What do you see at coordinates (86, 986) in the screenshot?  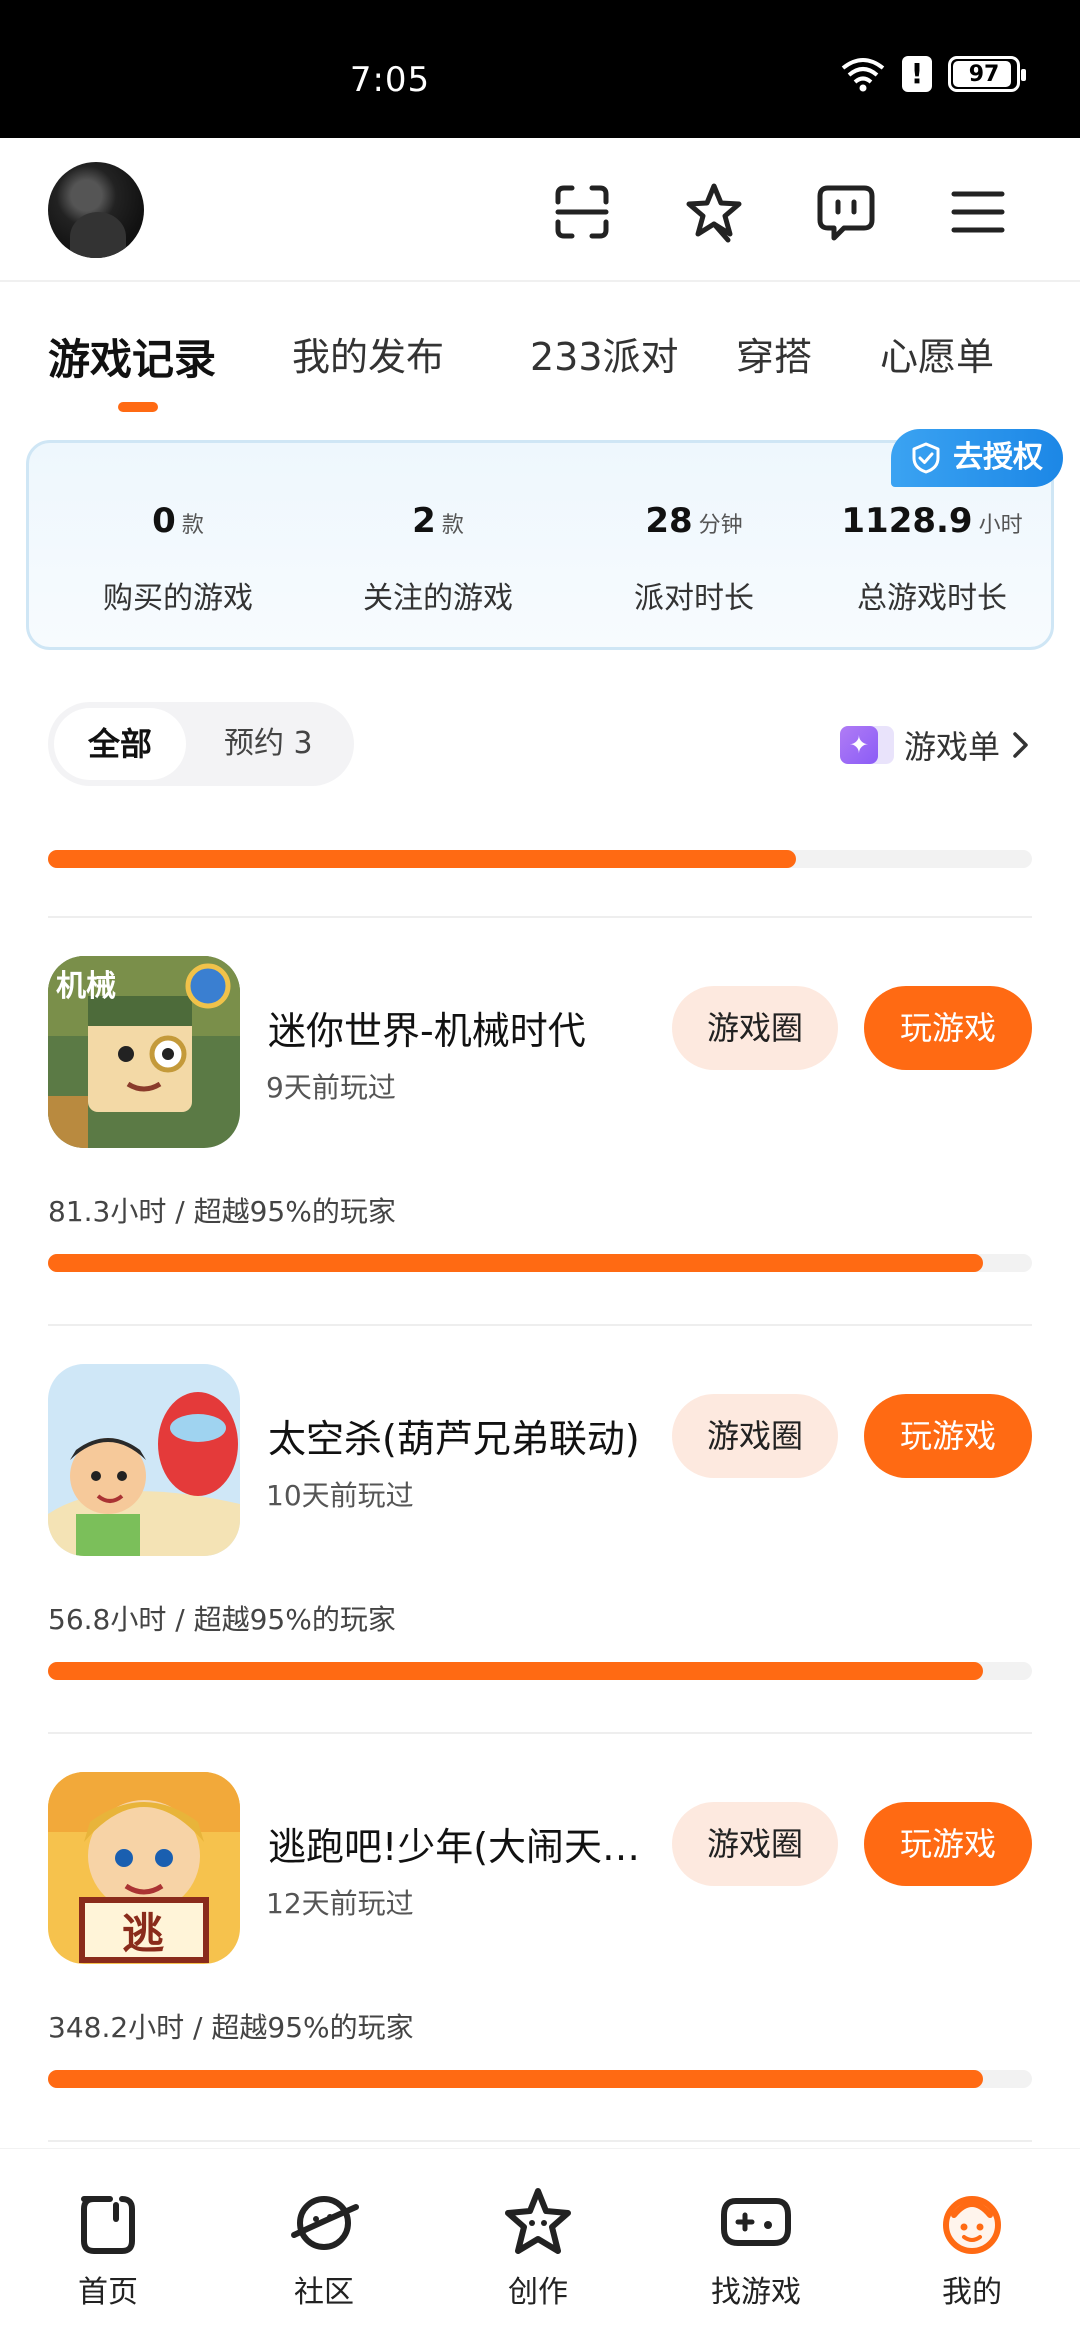 I see `svg-text: 机械` at bounding box center [86, 986].